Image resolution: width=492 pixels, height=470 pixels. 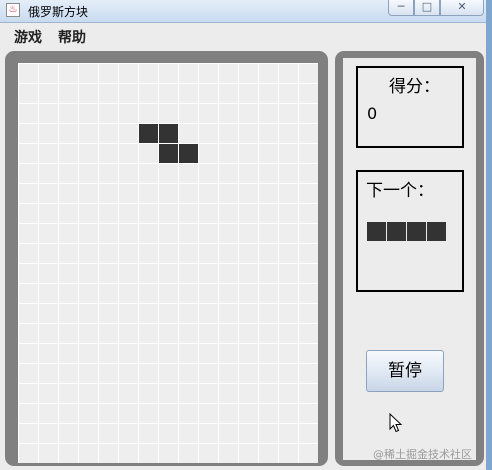 I want to click on java-icon: ♨, so click(x=13, y=10).